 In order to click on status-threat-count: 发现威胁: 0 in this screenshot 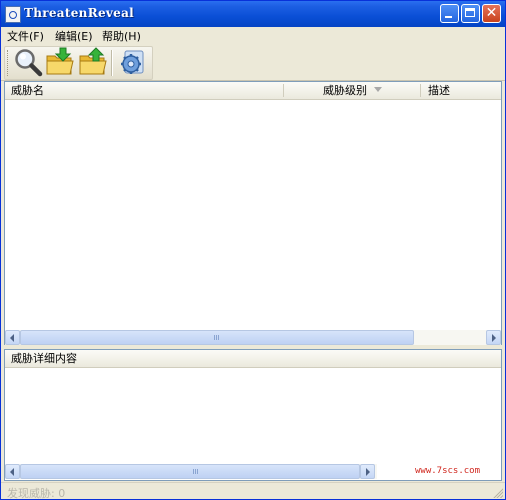, I will do `click(36, 493)`.